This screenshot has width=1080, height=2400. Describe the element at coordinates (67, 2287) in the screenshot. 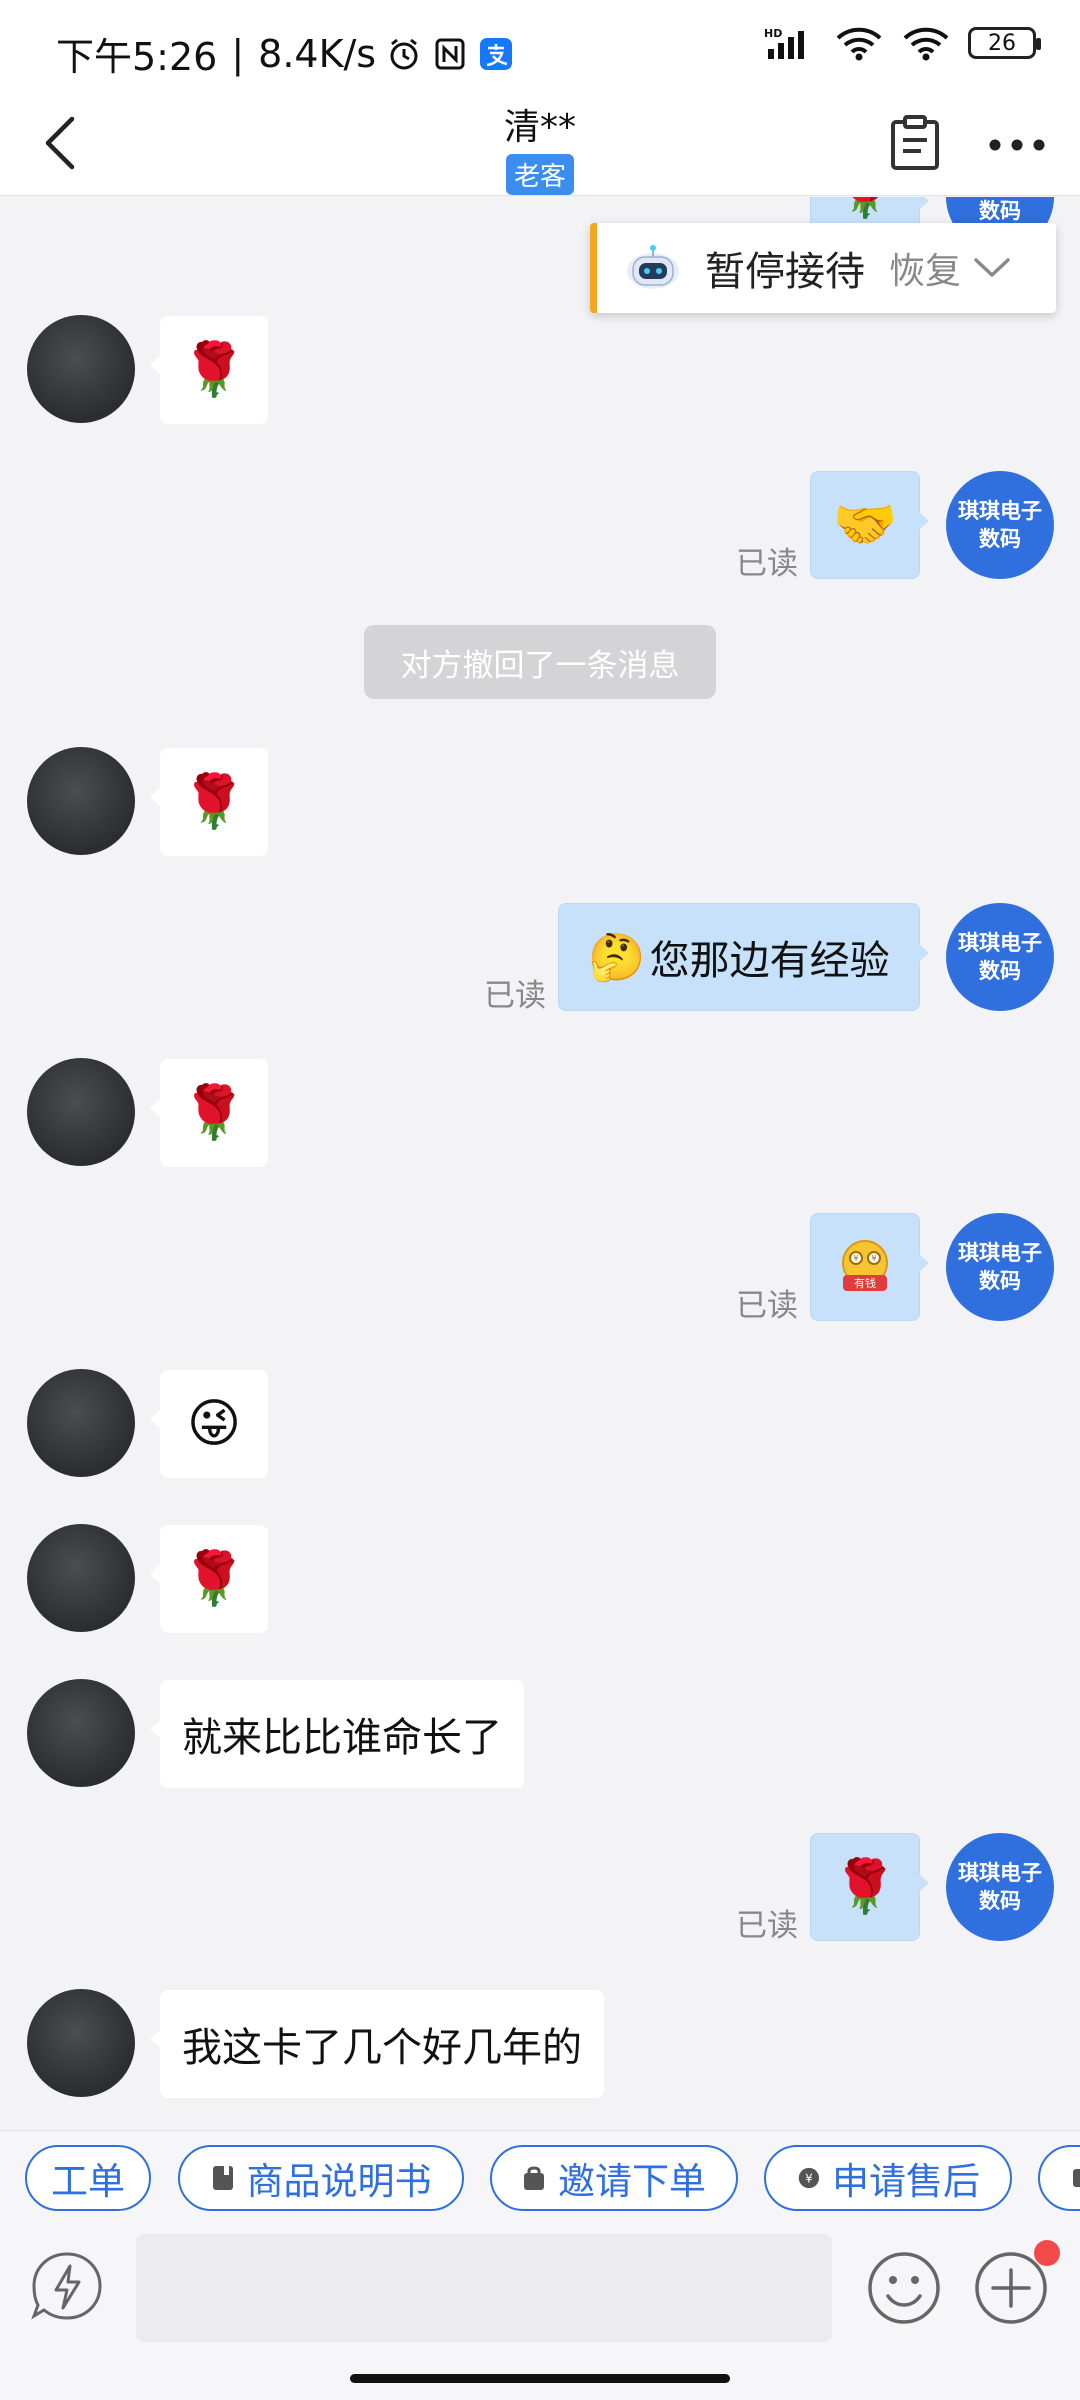

I see `quick-reply-bolt-icon` at that location.